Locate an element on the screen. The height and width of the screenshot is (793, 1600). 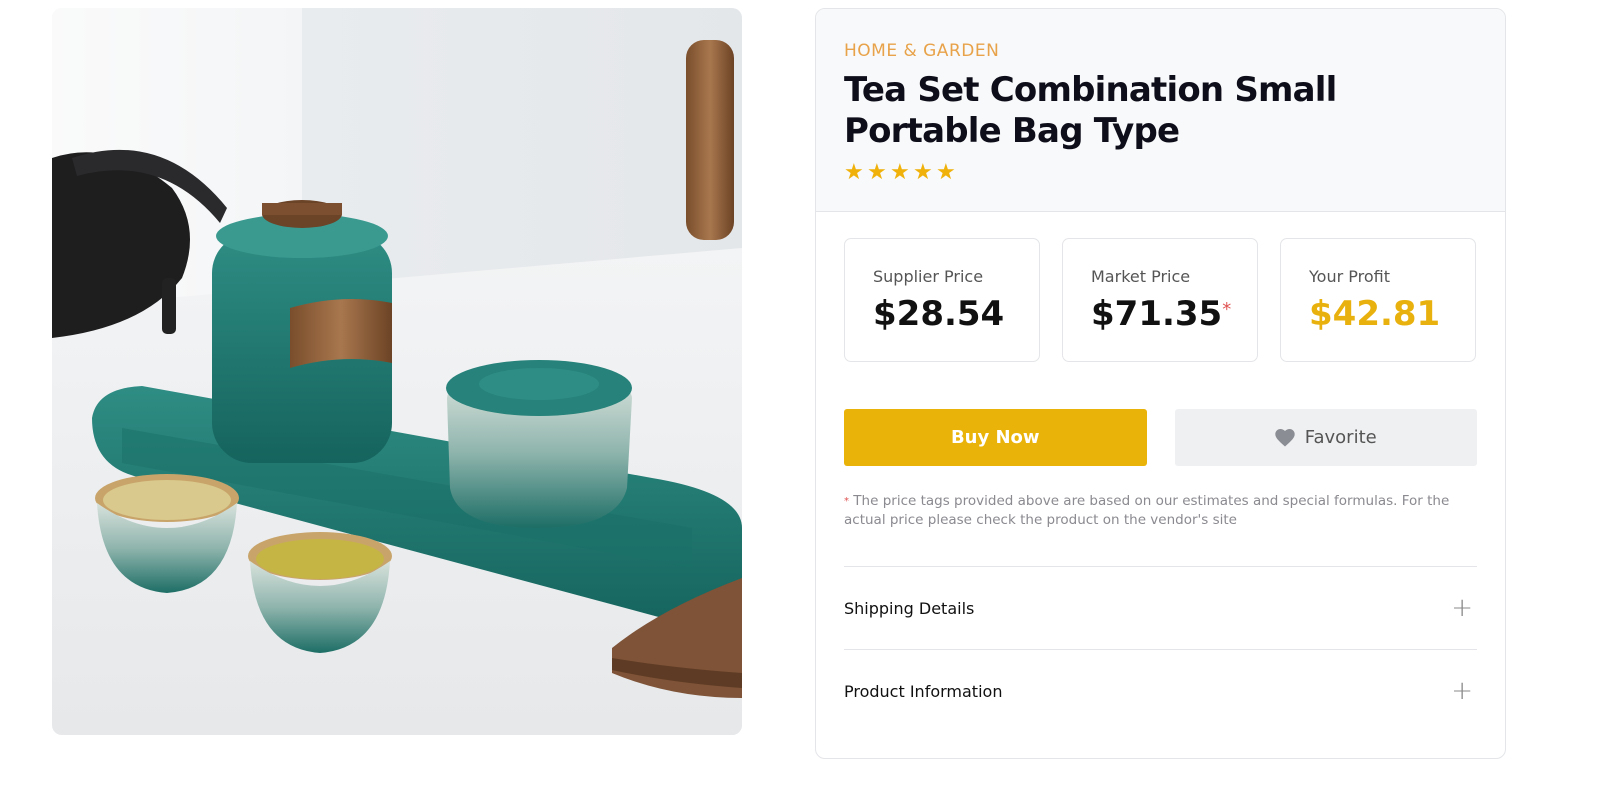
accordion-shipping-details: Shipping Details + is located at coordinates (1160, 607).